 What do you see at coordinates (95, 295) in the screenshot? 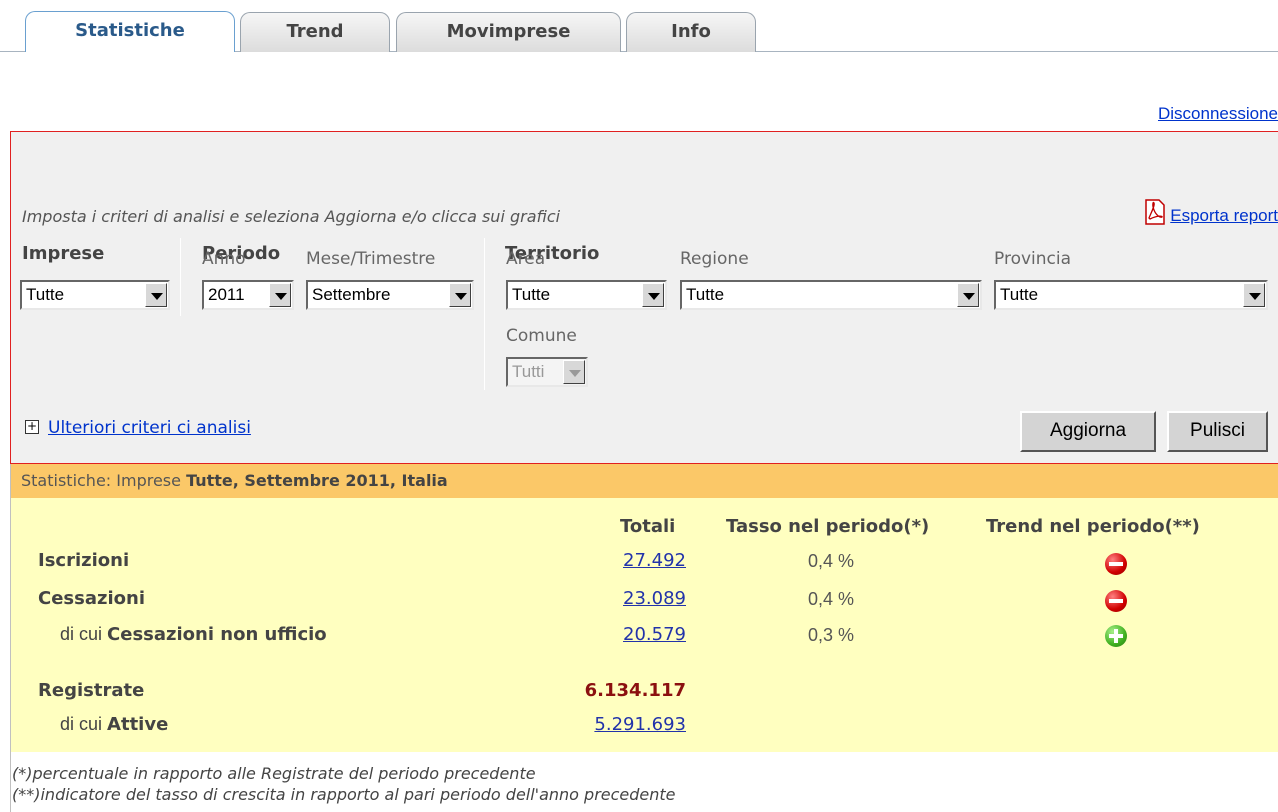
I see `imprese-select: Tutte` at bounding box center [95, 295].